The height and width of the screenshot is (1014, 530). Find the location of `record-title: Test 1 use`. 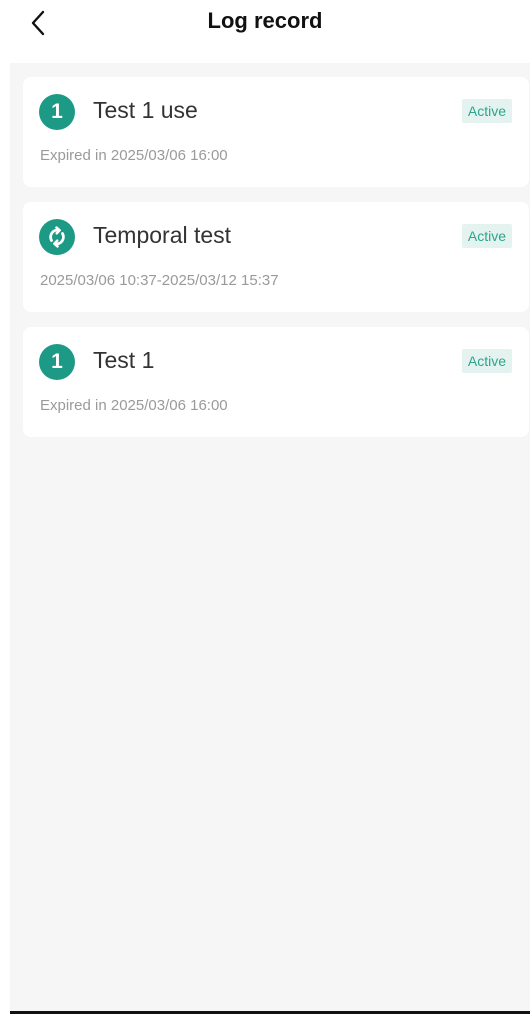

record-title: Test 1 use is located at coordinates (145, 110).